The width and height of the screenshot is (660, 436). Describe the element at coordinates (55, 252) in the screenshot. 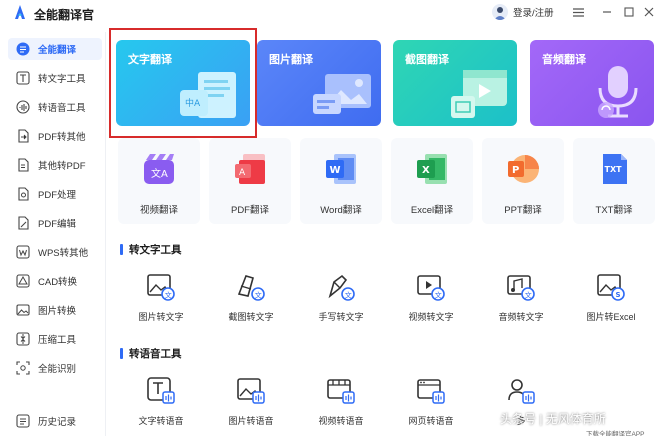

I see `sidebar-item-wps: WPS转其他` at that location.